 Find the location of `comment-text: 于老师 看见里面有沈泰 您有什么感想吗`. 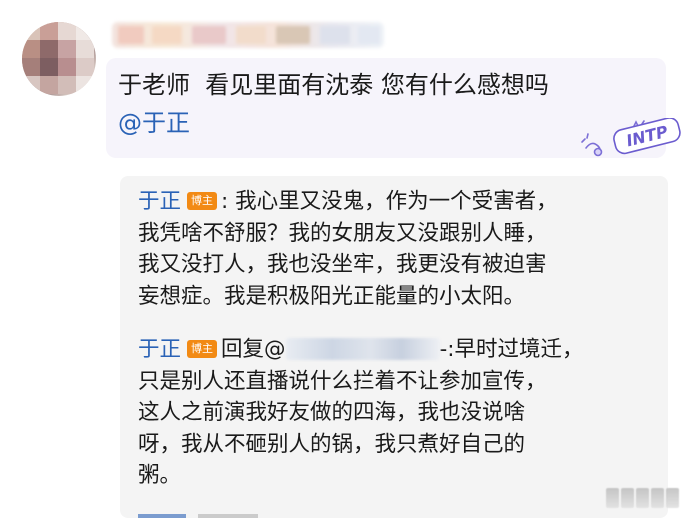

comment-text: 于老师 看见里面有沈泰 您有什么感想吗 is located at coordinates (333, 85).